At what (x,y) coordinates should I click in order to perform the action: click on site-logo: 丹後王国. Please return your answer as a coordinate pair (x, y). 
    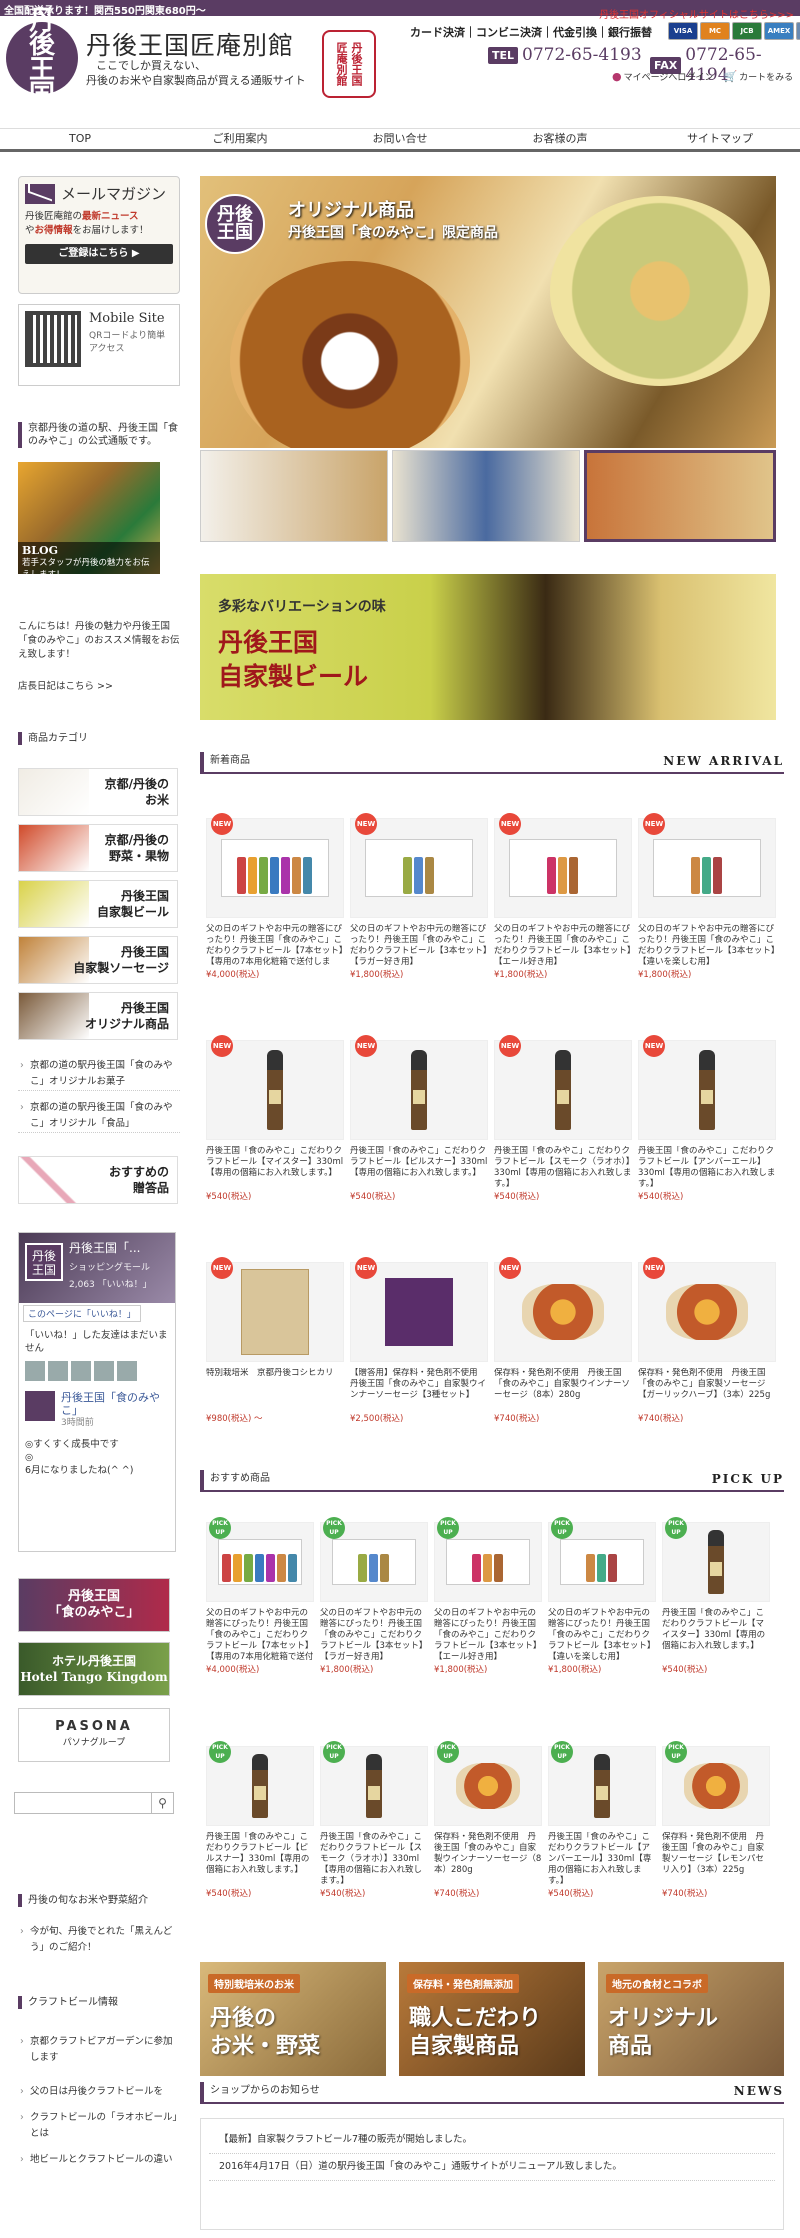
    Looking at the image, I should click on (42, 58).